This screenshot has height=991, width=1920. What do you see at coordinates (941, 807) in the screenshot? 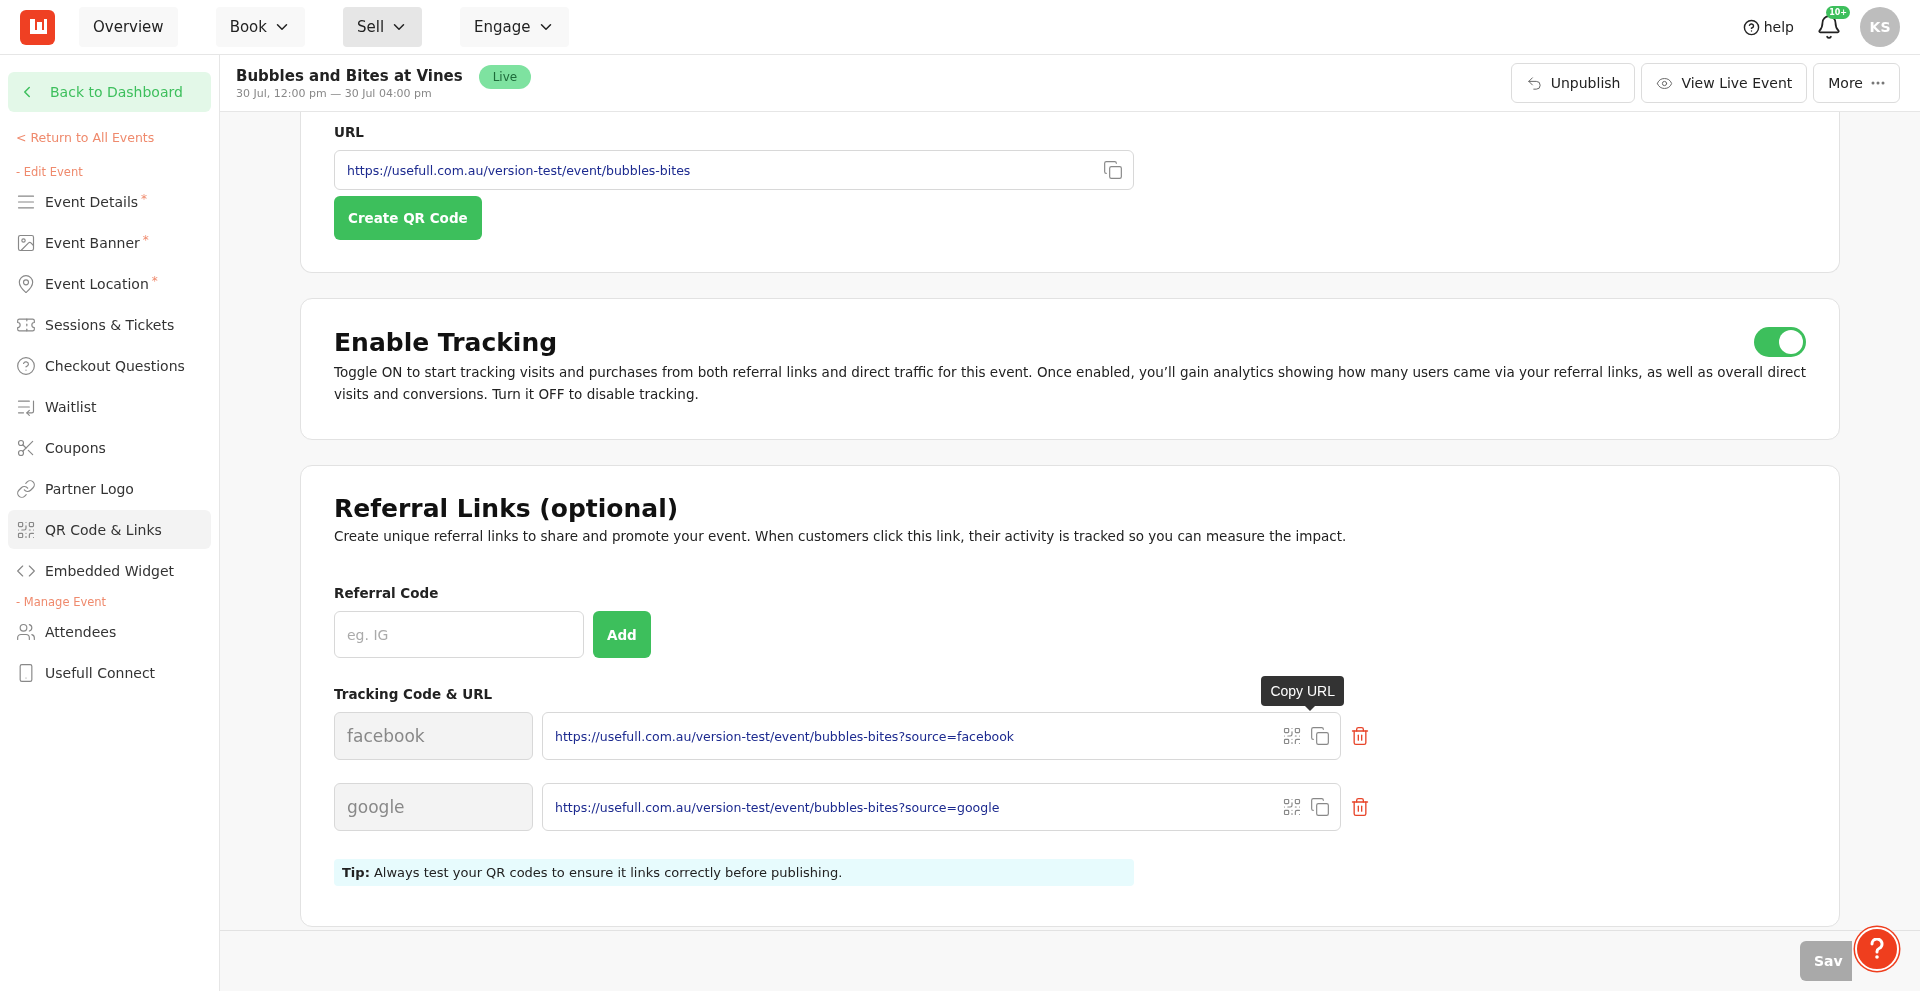
I see `tracking-url-field: https://usefull.com.au/version-test/event/bubbles-bites?source=google` at bounding box center [941, 807].